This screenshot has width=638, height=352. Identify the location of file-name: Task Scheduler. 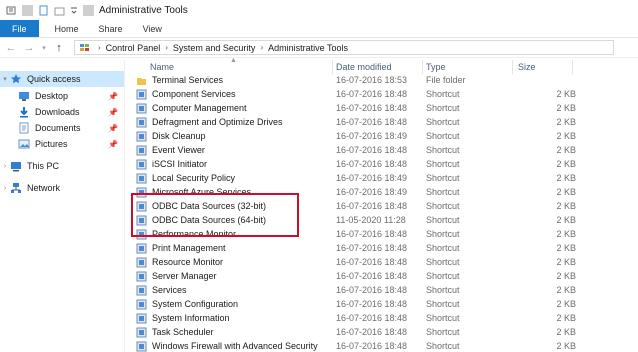
(183, 332).